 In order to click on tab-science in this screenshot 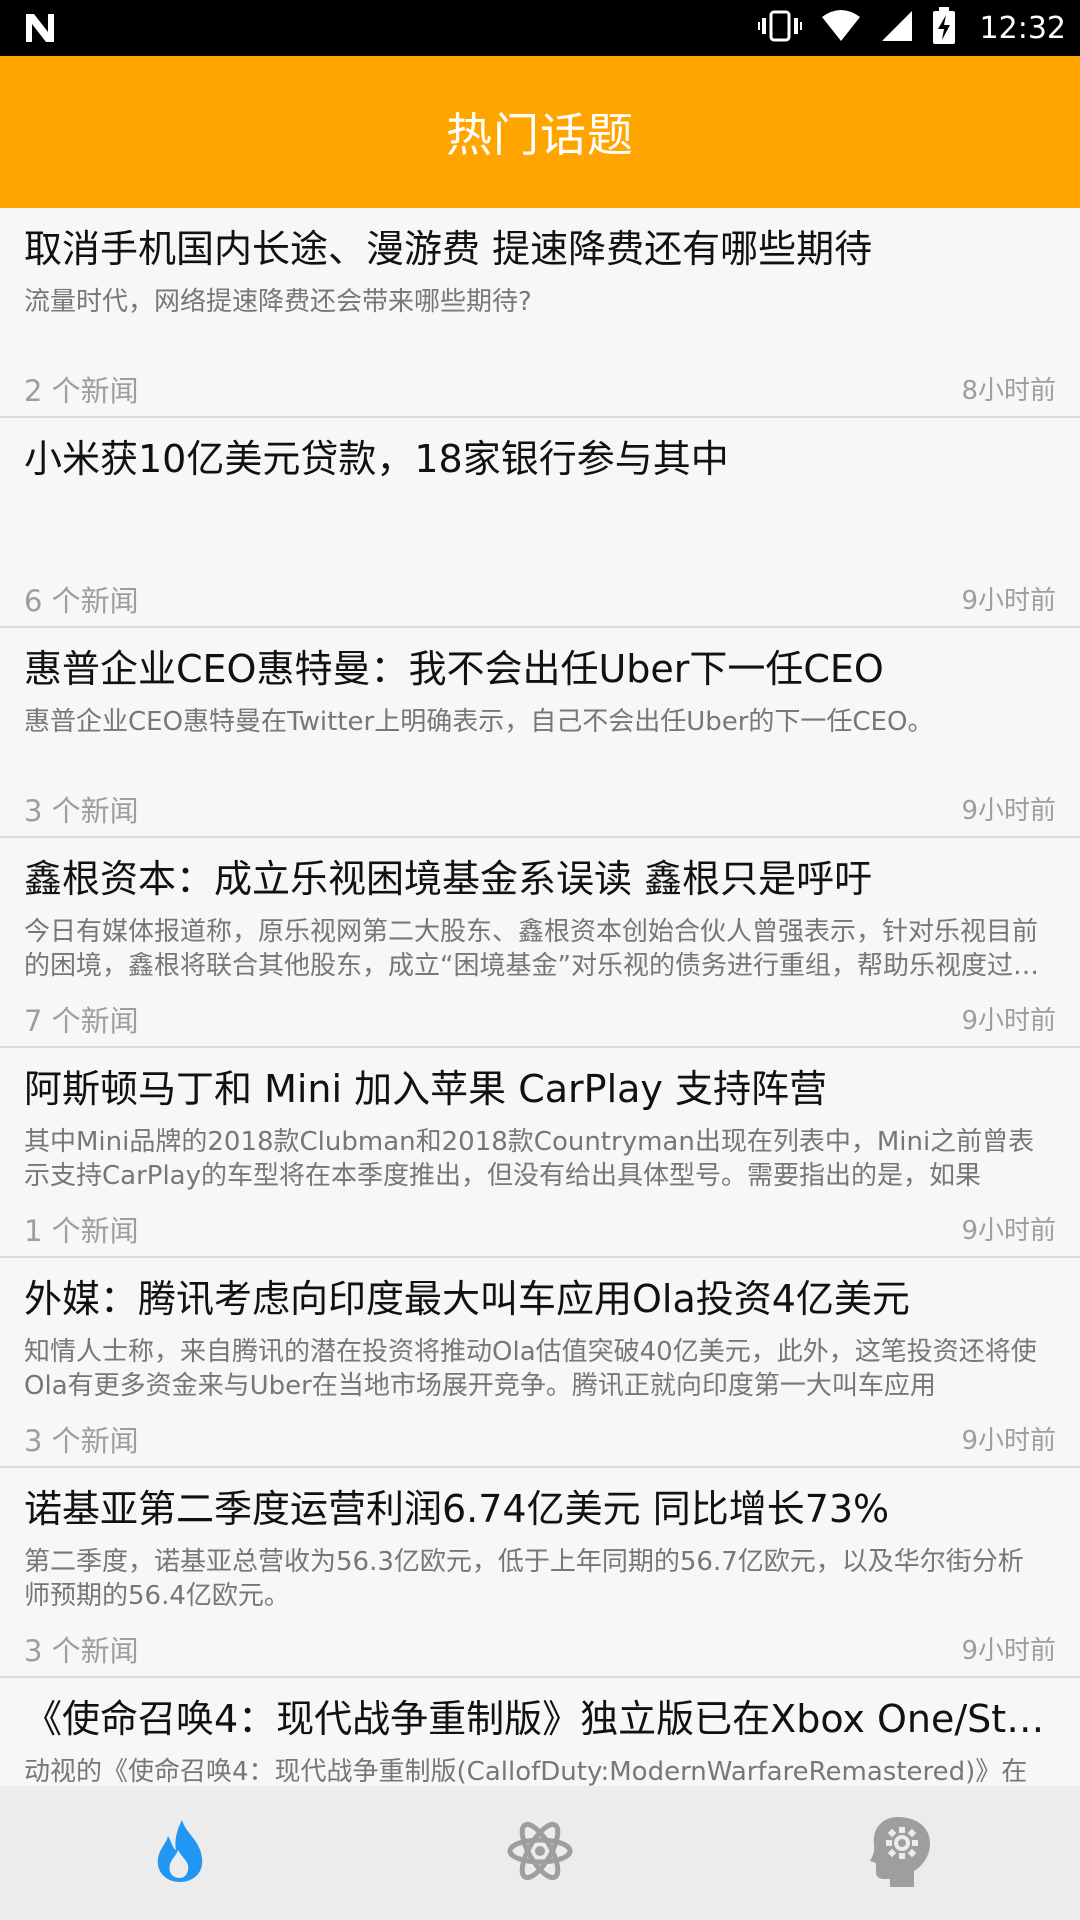, I will do `click(540, 1853)`.